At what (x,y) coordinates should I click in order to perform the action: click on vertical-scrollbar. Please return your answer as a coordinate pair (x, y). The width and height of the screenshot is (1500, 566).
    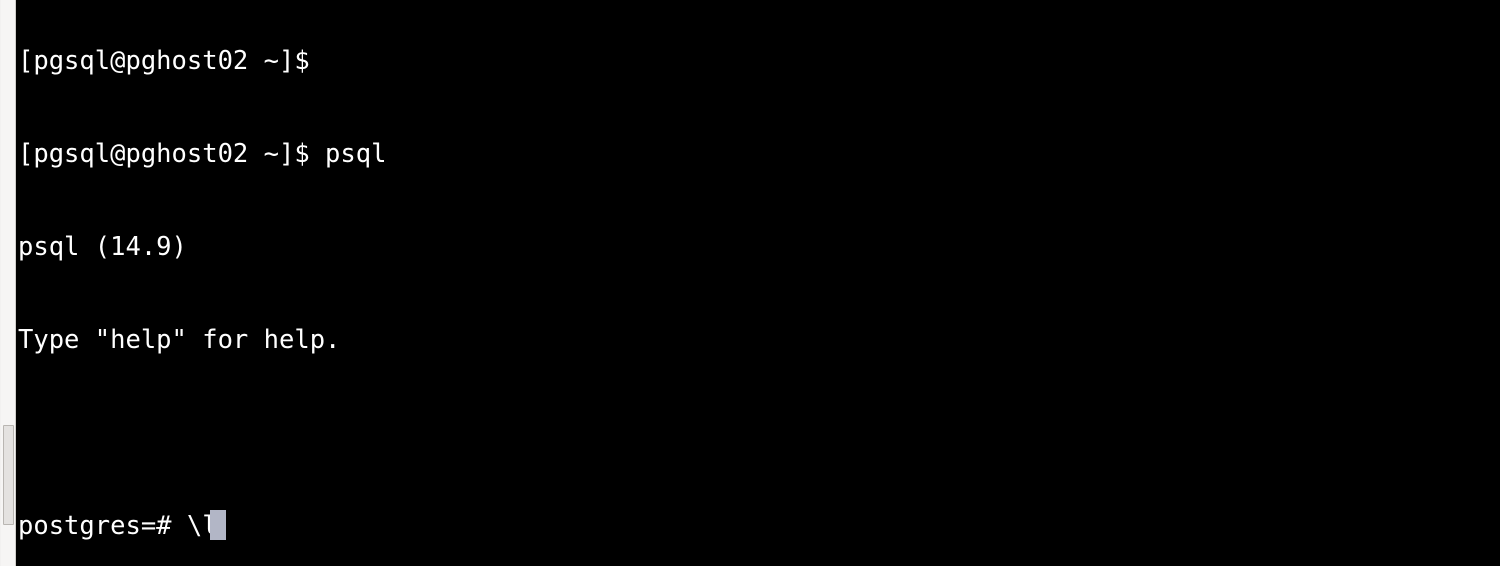
    Looking at the image, I should click on (8, 283).